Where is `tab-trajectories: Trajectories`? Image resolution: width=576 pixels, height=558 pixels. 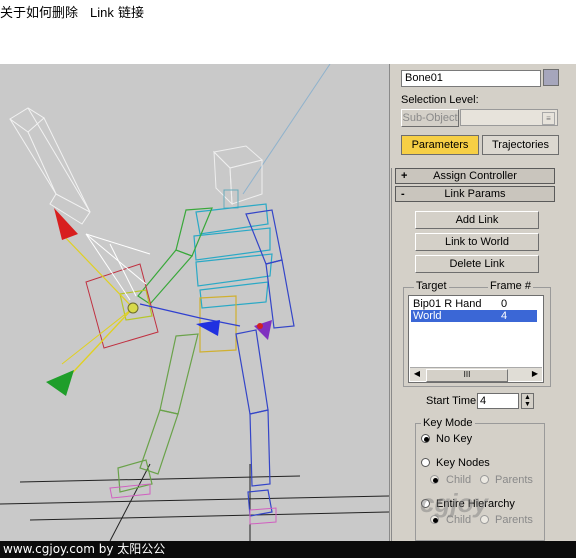 tab-trajectories: Trajectories is located at coordinates (520, 145).